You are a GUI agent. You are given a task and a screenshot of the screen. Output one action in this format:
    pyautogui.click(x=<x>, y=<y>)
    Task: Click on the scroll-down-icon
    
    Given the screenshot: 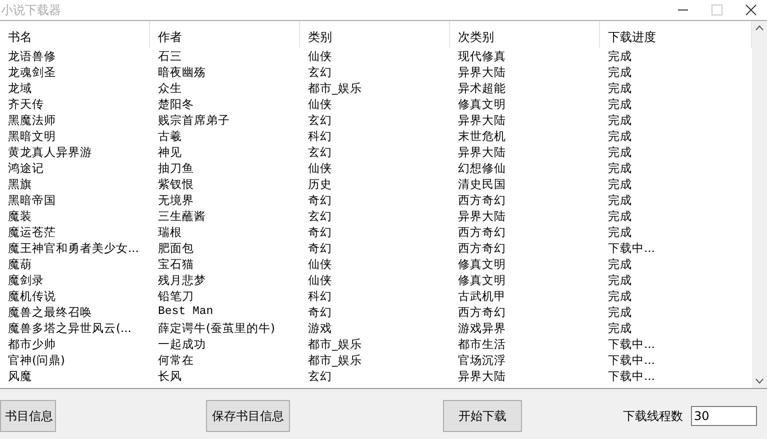 What is the action you would take?
    pyautogui.click(x=759, y=381)
    